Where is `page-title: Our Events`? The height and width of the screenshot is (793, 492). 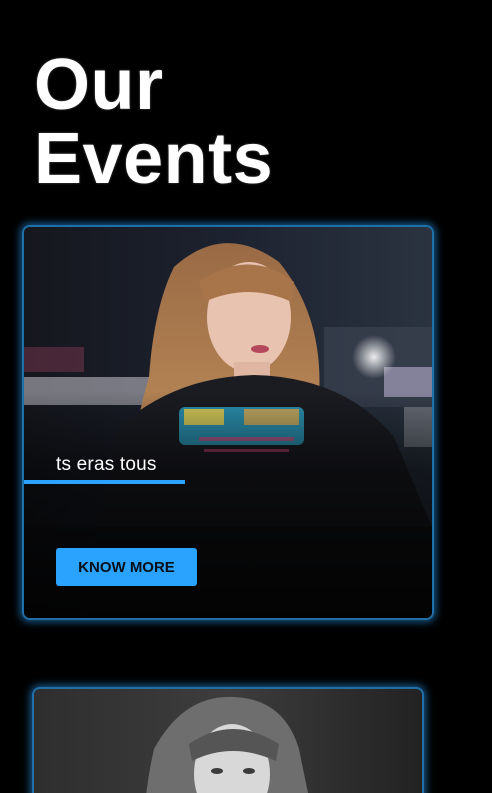 page-title: Our Events is located at coordinates (153, 122).